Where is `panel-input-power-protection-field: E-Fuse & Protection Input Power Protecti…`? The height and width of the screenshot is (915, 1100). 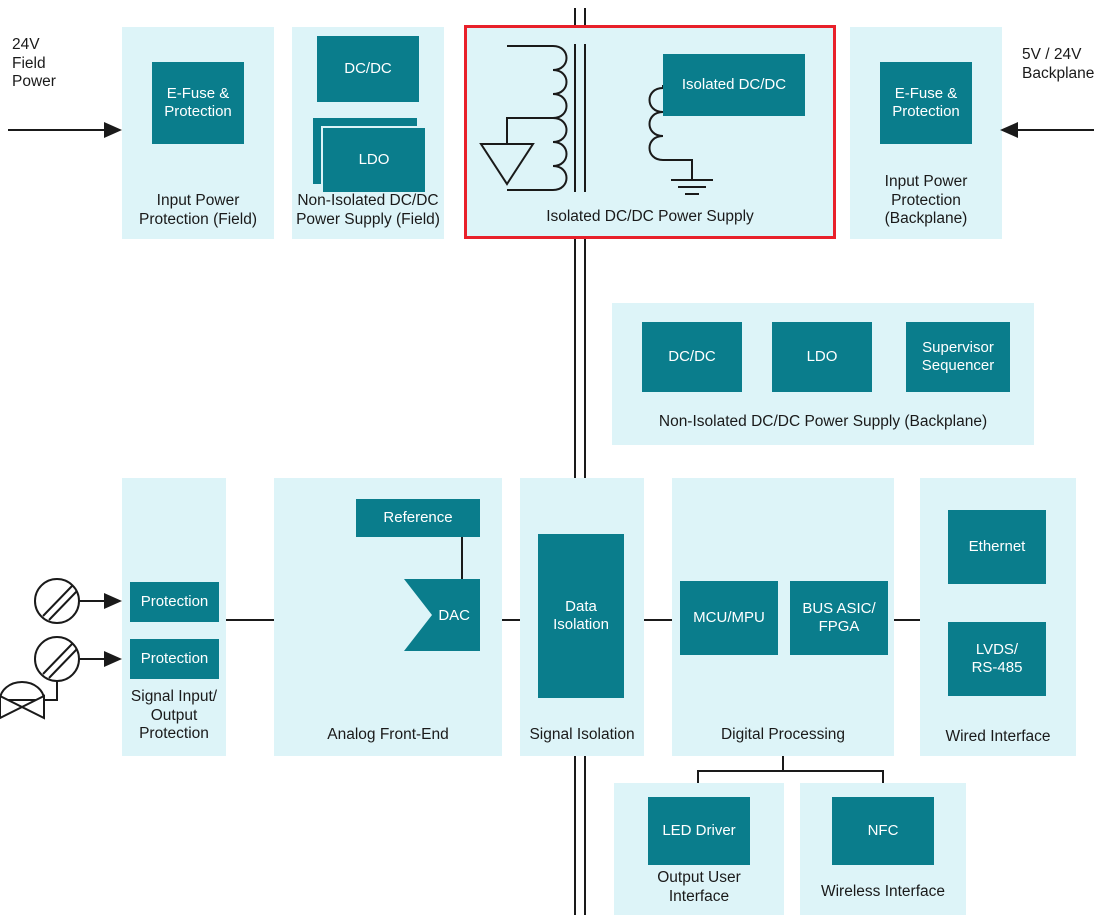
panel-input-power-protection-field: E-Fuse & Protection Input Power Protecti… is located at coordinates (198, 133).